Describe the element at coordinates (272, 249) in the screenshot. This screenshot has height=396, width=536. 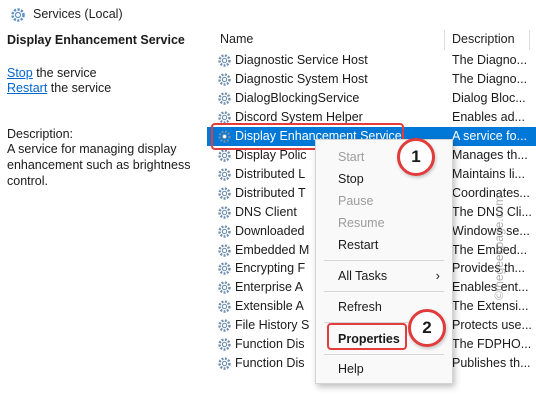
I see `service-name: Embedded M` at that location.